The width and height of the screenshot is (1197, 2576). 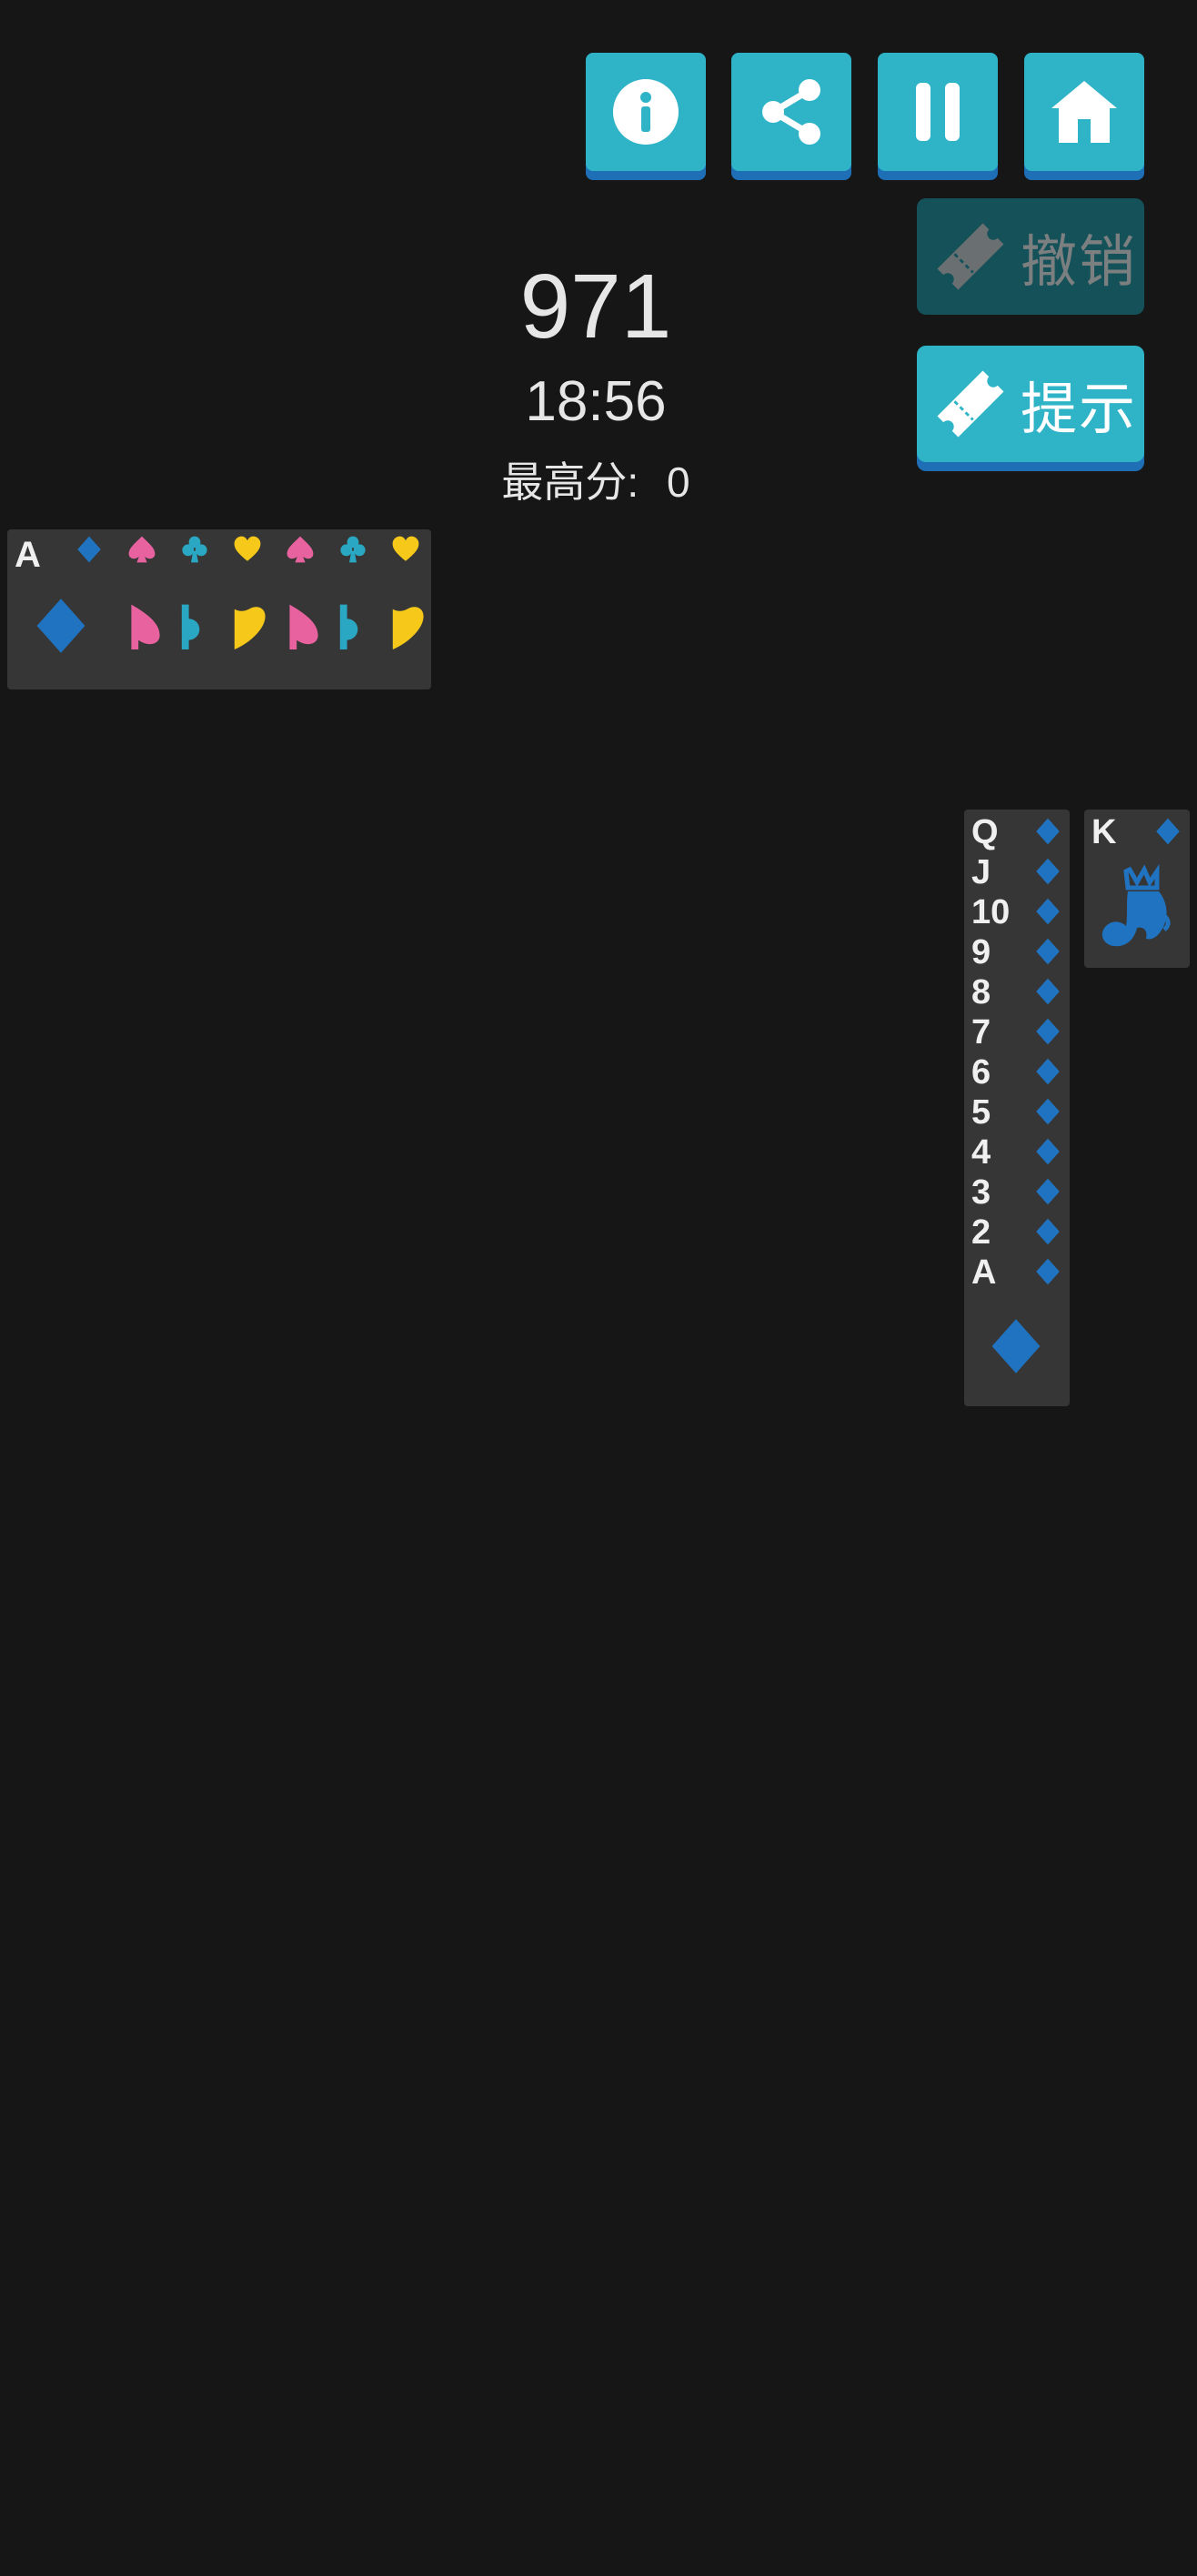 I want to click on card-rank: 10, so click(x=991, y=912).